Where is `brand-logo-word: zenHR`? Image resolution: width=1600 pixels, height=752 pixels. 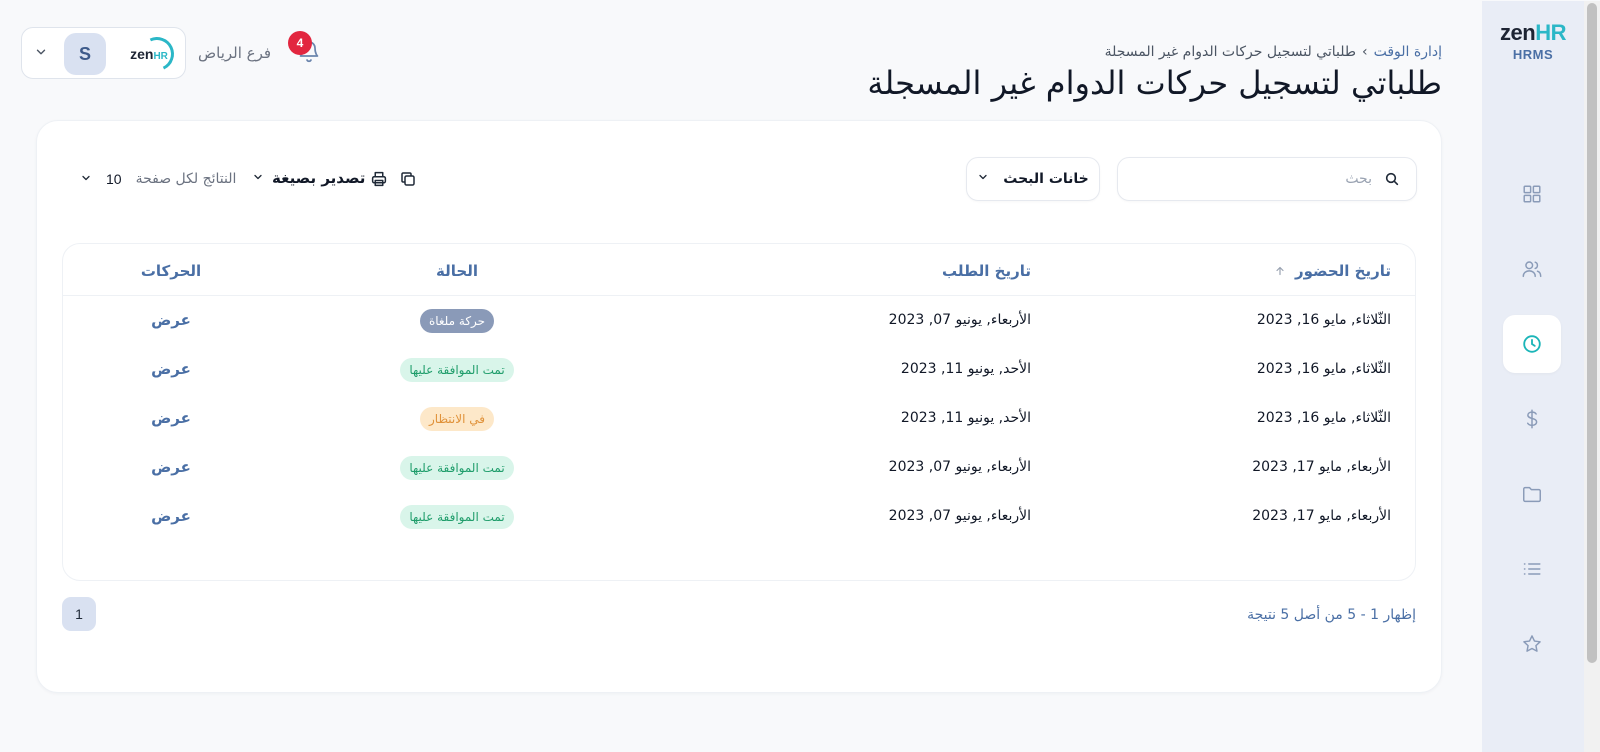 brand-logo-word: zenHR is located at coordinates (1533, 32).